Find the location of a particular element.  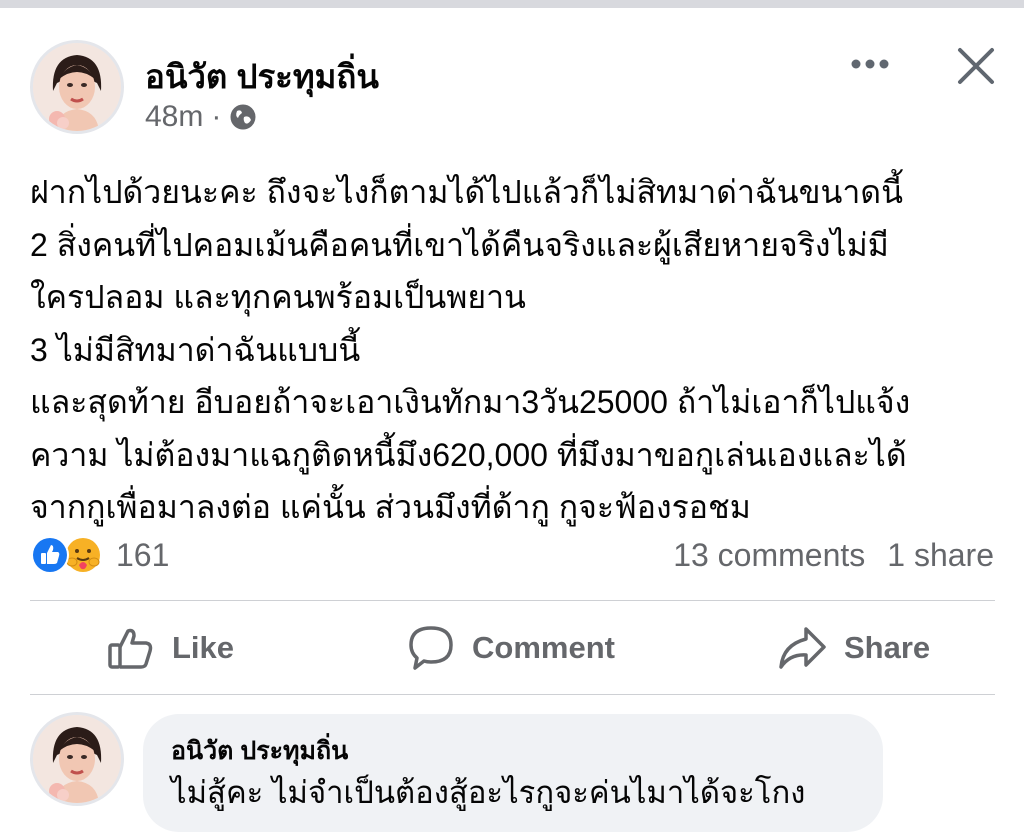

post-author-name: อนิวัต ประทุมถิ่น is located at coordinates (262, 76).